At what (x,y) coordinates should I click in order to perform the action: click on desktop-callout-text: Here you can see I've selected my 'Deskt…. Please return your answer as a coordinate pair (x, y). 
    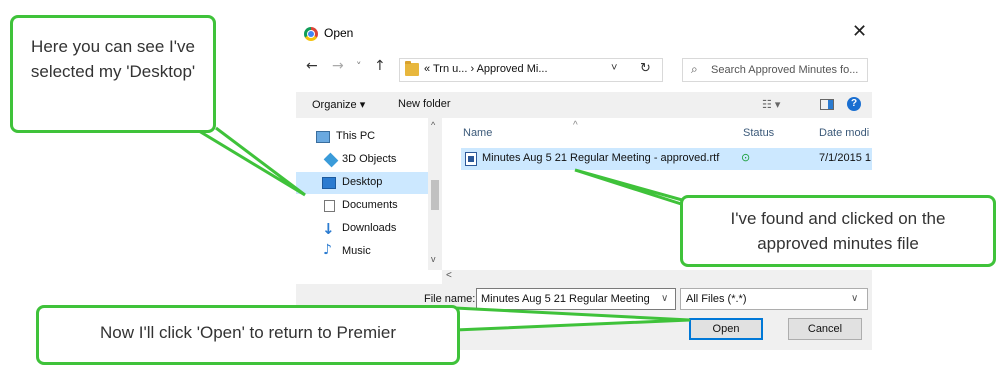
    Looking at the image, I should click on (113, 59).